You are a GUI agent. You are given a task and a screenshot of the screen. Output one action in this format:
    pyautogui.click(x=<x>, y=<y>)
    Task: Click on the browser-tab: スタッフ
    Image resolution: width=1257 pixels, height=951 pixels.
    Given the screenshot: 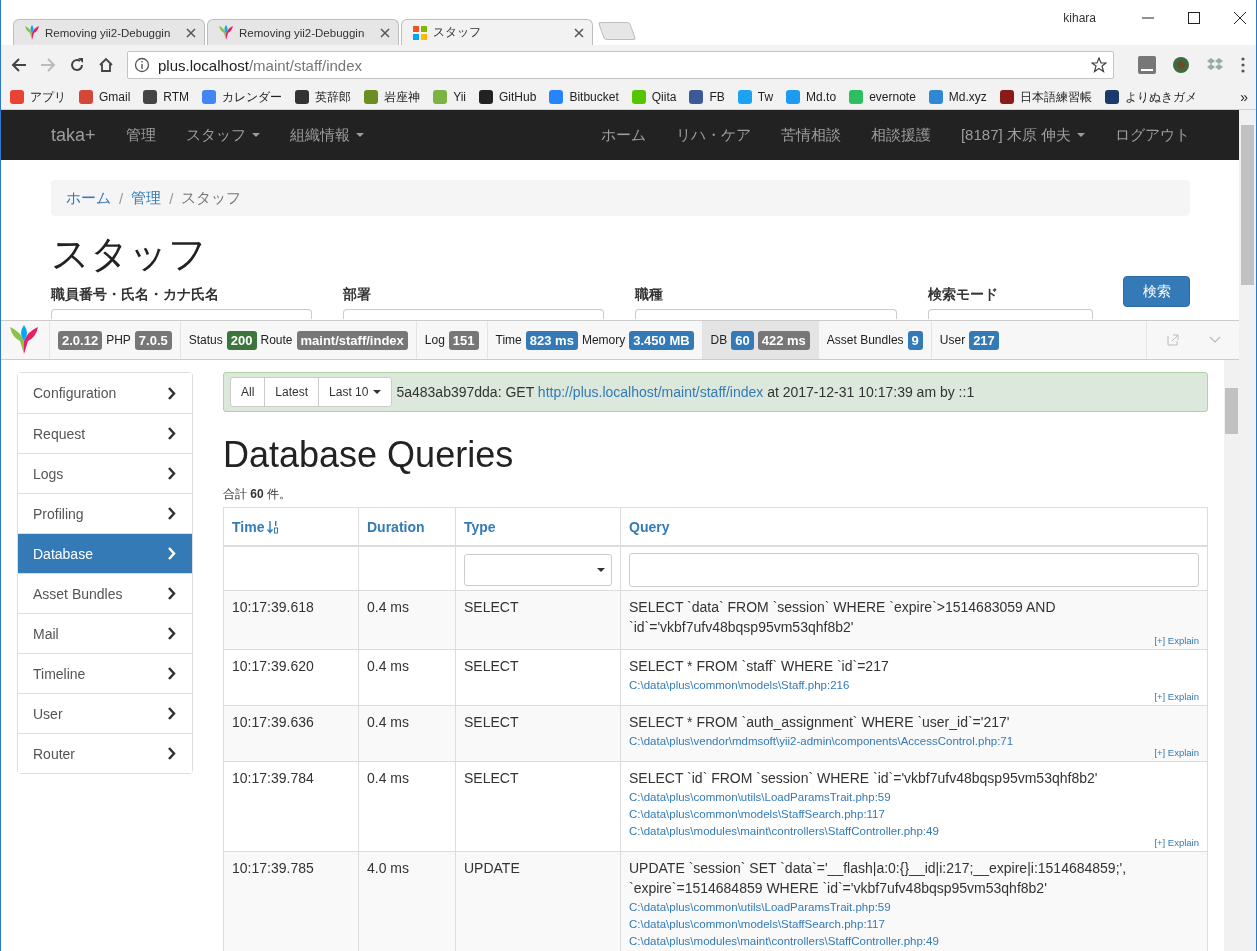 What is the action you would take?
    pyautogui.click(x=497, y=32)
    